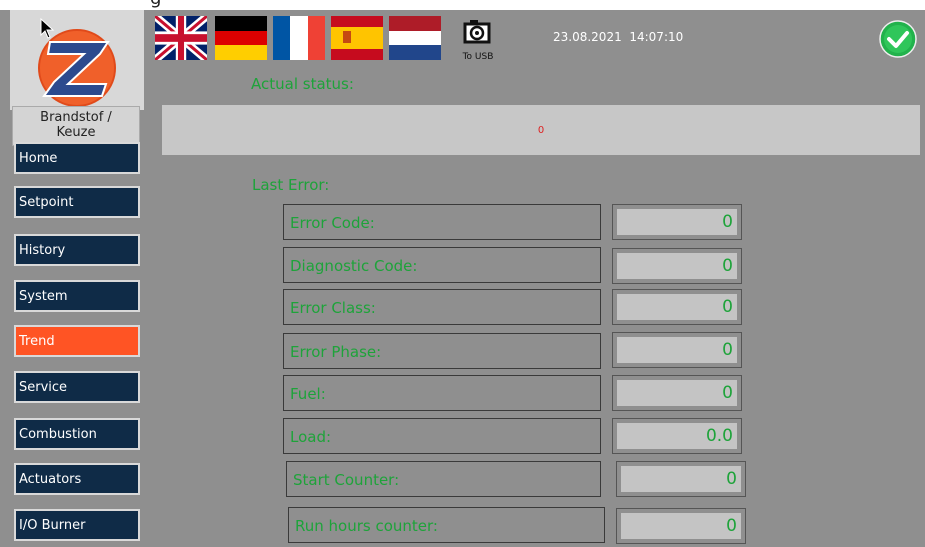  I want to click on error-class-value: 0, so click(677, 307).